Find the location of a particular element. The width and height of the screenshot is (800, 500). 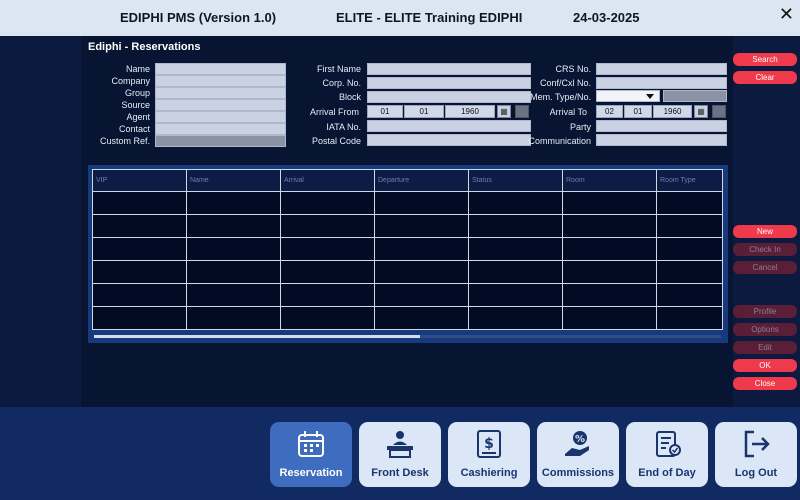

iata-no-field is located at coordinates (449, 126).